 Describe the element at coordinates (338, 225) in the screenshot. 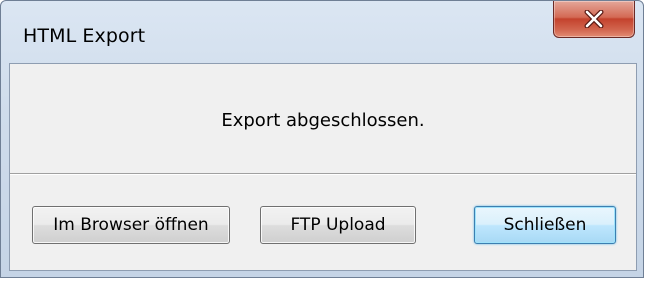

I see `ftp-upload-button: FTP Upload` at that location.